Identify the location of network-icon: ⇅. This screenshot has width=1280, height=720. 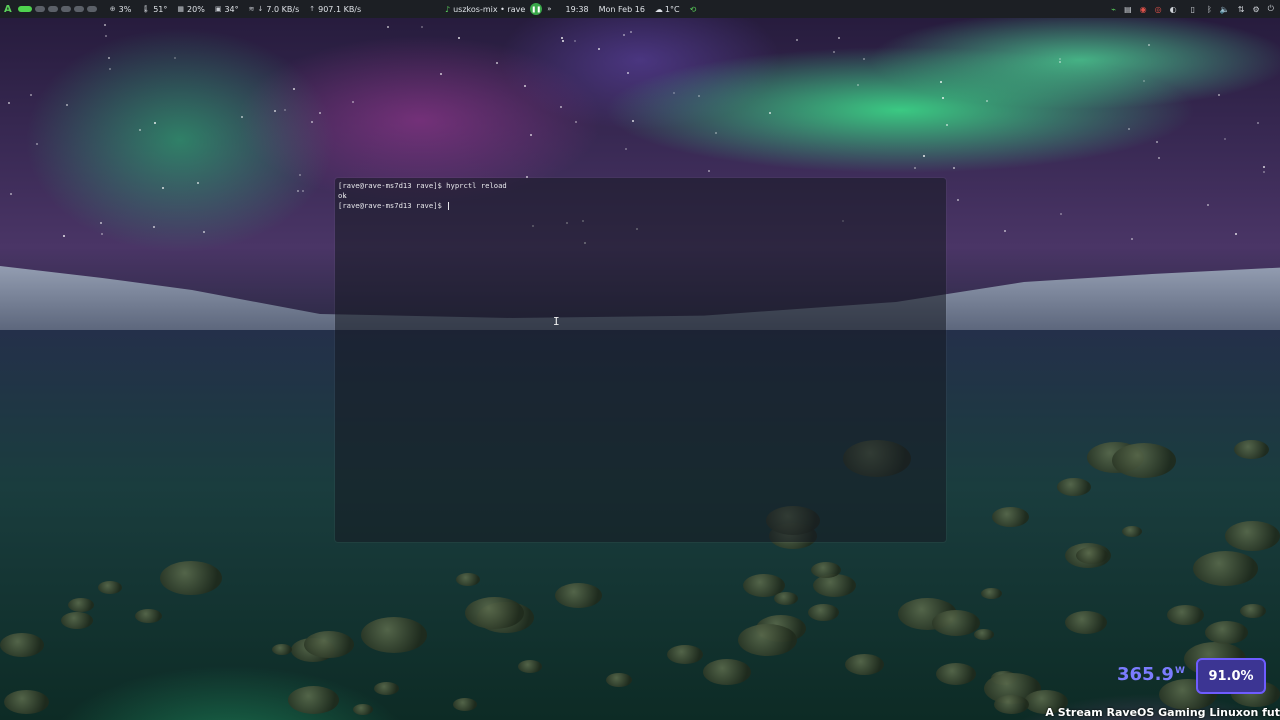
(1241, 9).